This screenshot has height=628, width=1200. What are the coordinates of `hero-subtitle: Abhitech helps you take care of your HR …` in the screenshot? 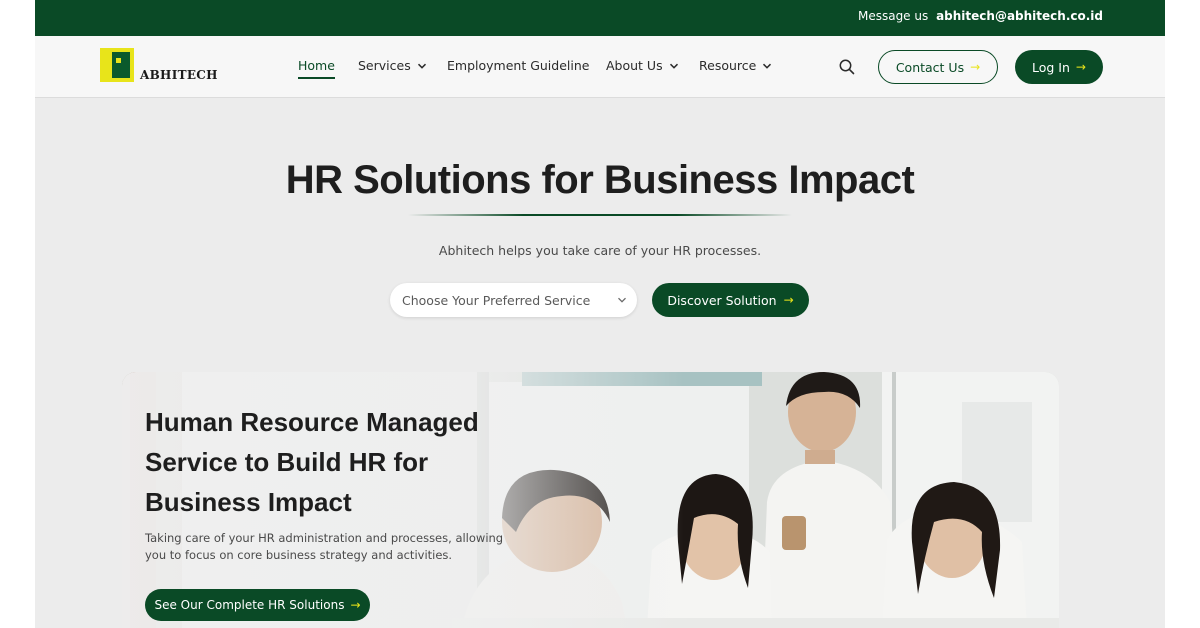 It's located at (600, 250).